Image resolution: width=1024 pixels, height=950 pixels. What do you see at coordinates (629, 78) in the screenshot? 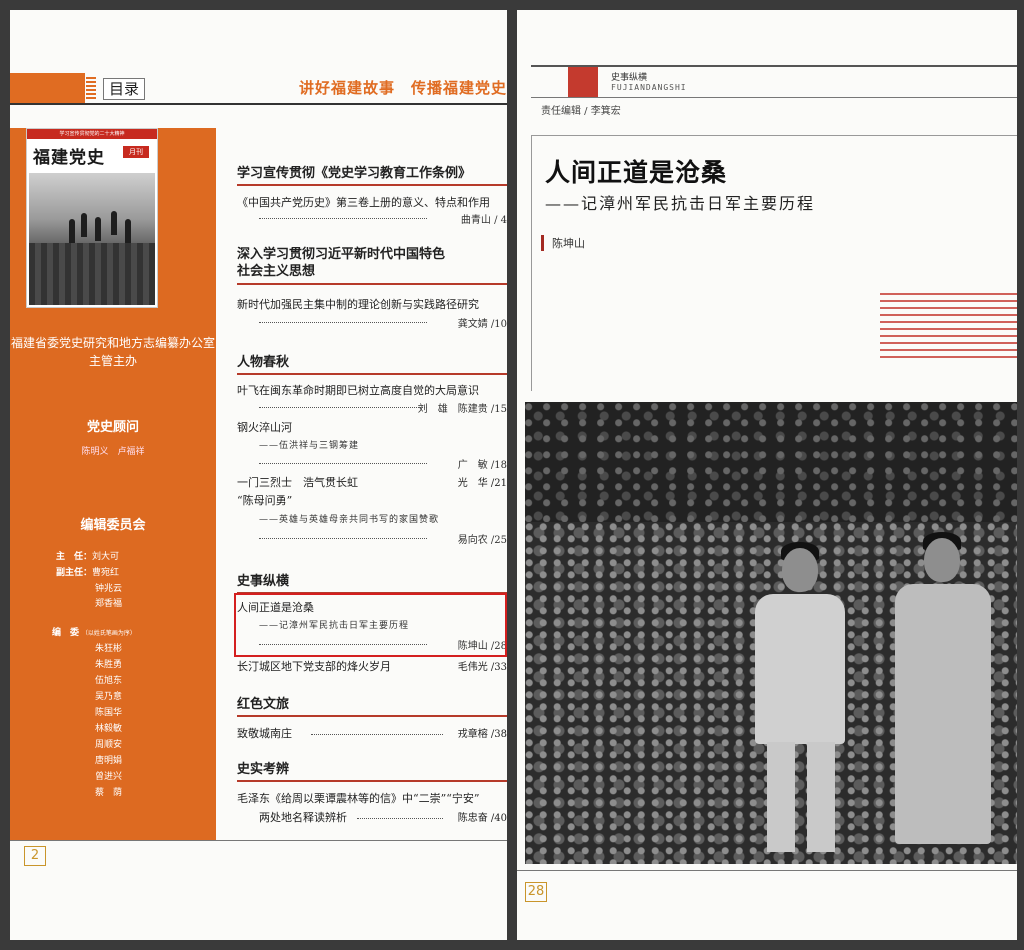
I see `column-name: 史事纵横` at bounding box center [629, 78].